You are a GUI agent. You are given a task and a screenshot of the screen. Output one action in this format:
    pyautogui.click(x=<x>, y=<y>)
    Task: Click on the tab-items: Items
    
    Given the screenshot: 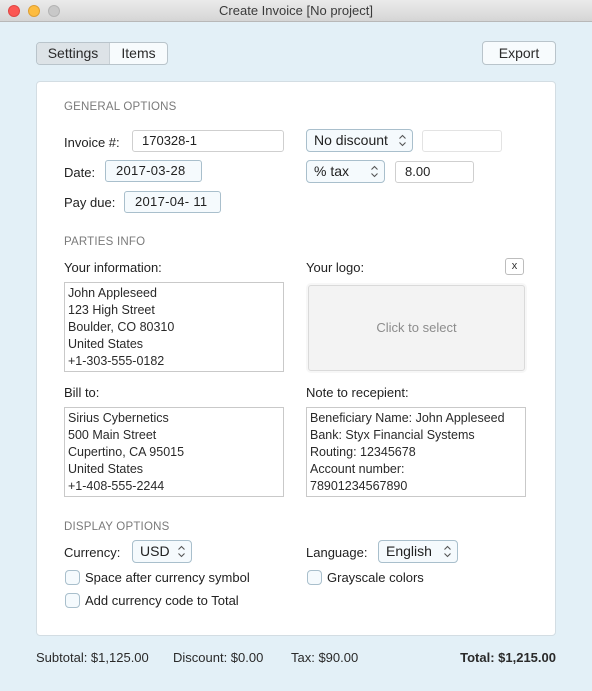 What is the action you would take?
    pyautogui.click(x=138, y=53)
    